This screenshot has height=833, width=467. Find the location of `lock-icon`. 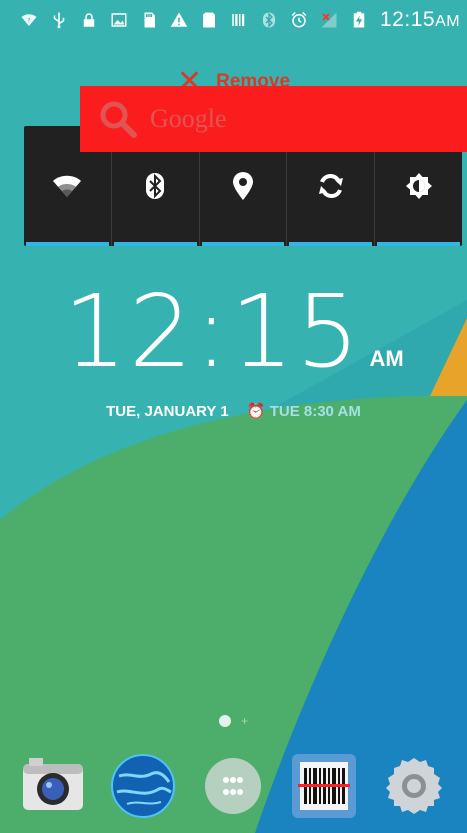

lock-icon is located at coordinates (89, 20).